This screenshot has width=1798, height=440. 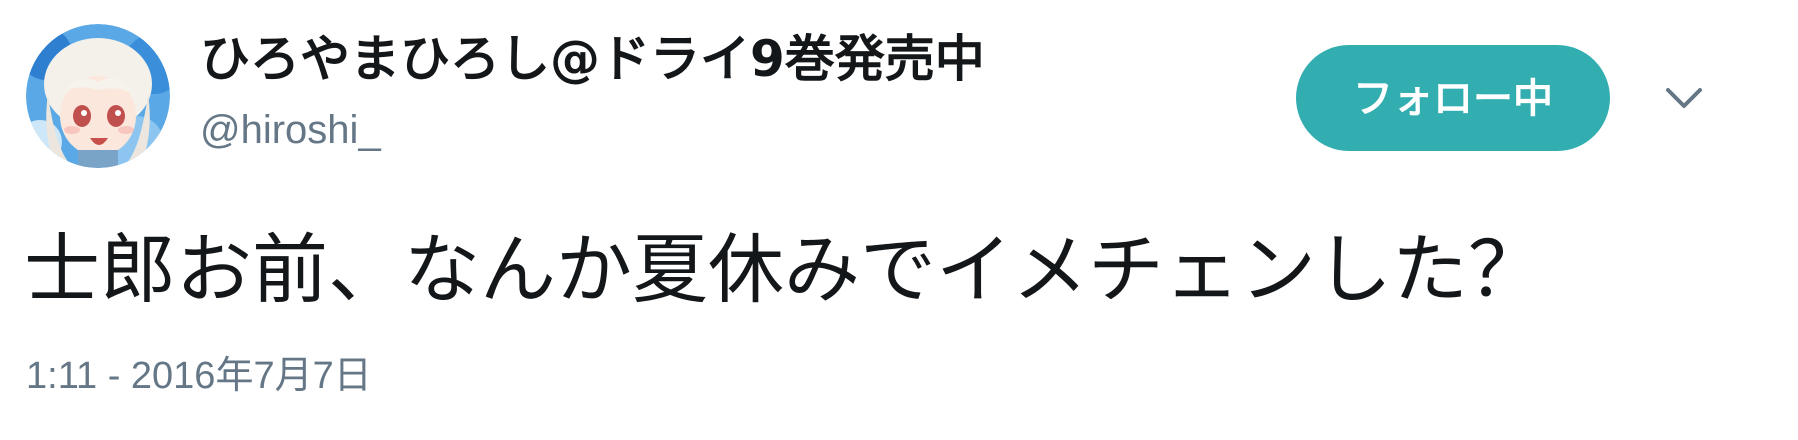 What do you see at coordinates (290, 130) in the screenshot?
I see `author-screen-name: @hiroshi_` at bounding box center [290, 130].